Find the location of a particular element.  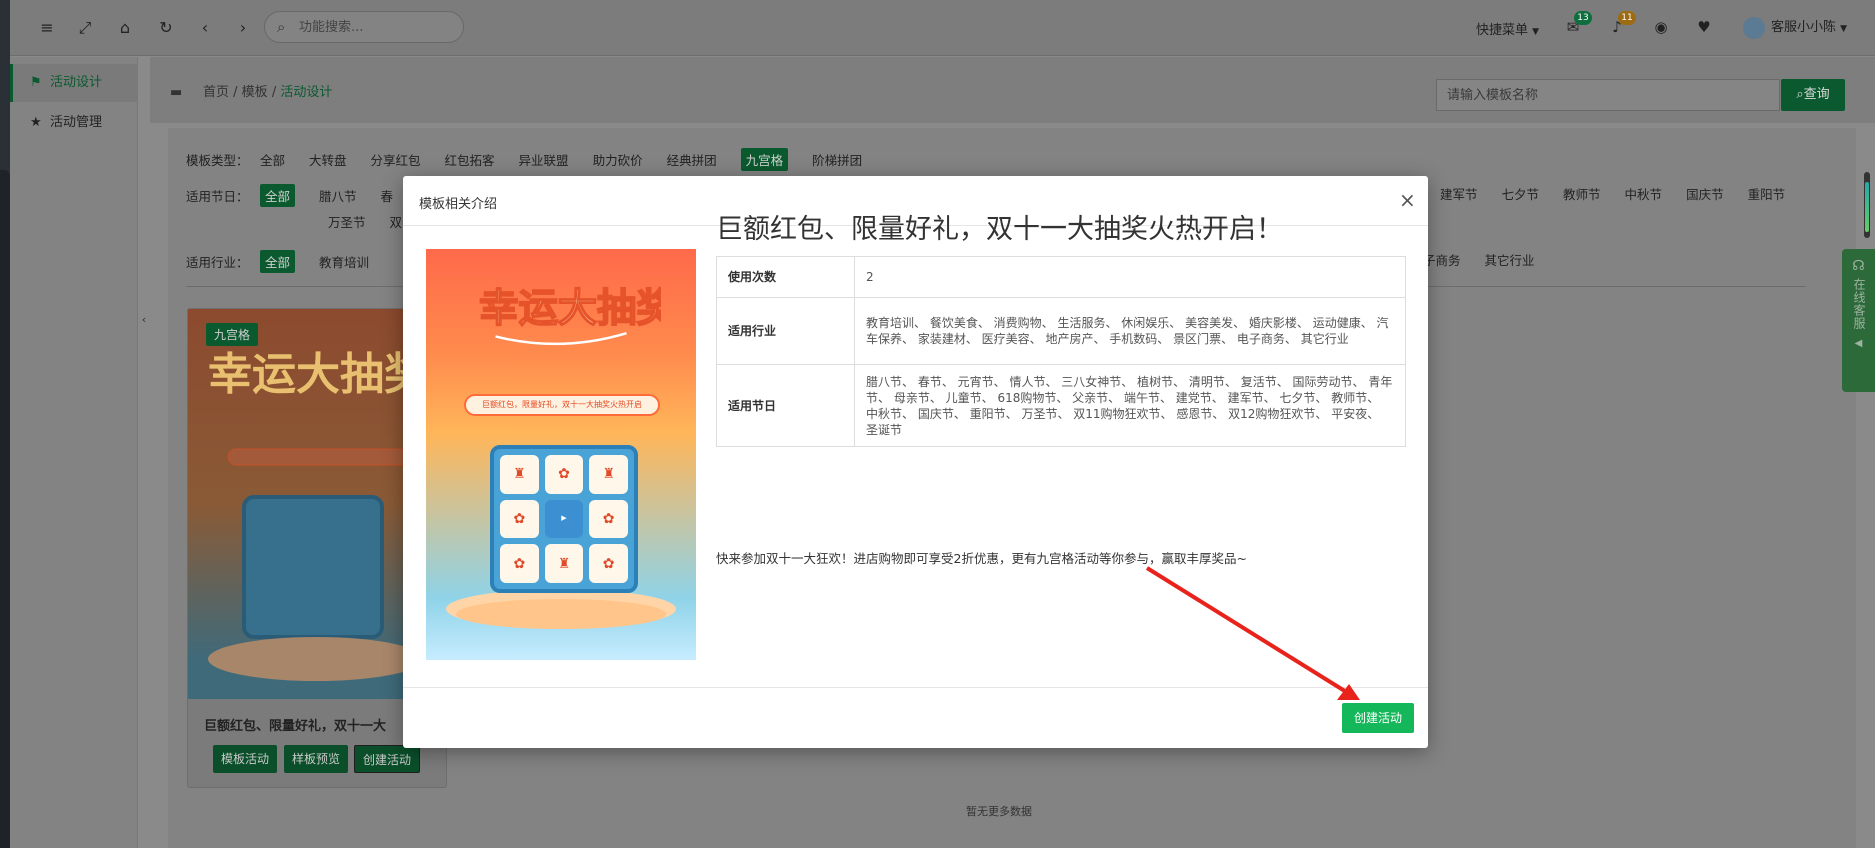

filter-holiday-label: 适用节日： is located at coordinates (217, 196).